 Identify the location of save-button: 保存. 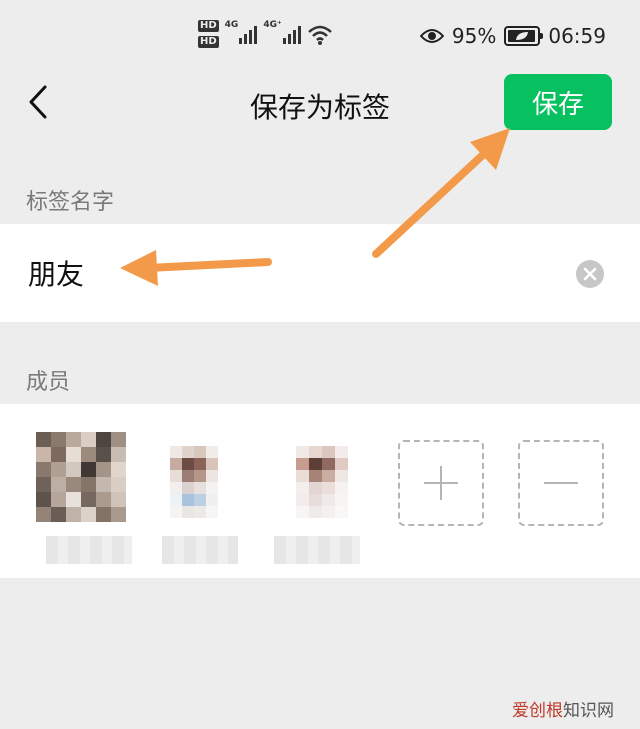
(558, 102).